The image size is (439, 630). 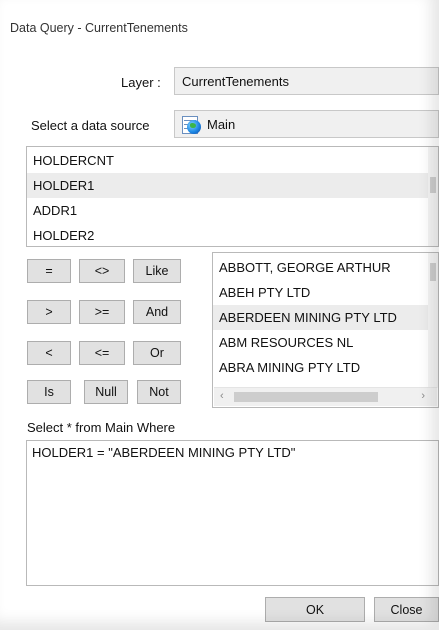 What do you see at coordinates (433, 196) in the screenshot?
I see `field-list-scrollbar` at bounding box center [433, 196].